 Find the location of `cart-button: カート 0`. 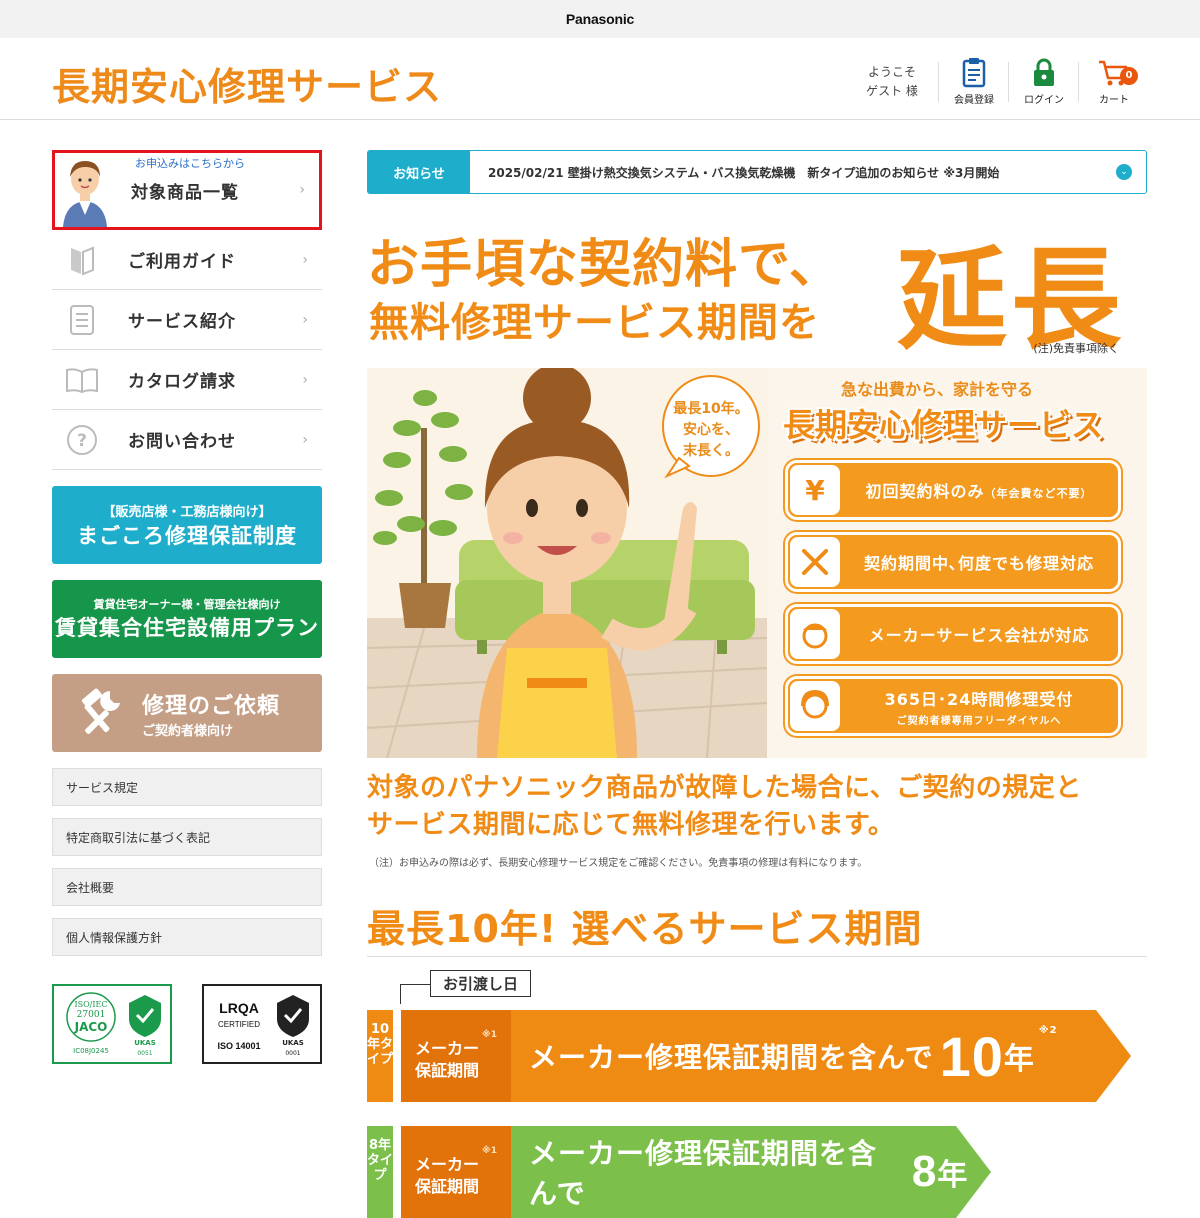

cart-button: カート 0 is located at coordinates (1114, 82).